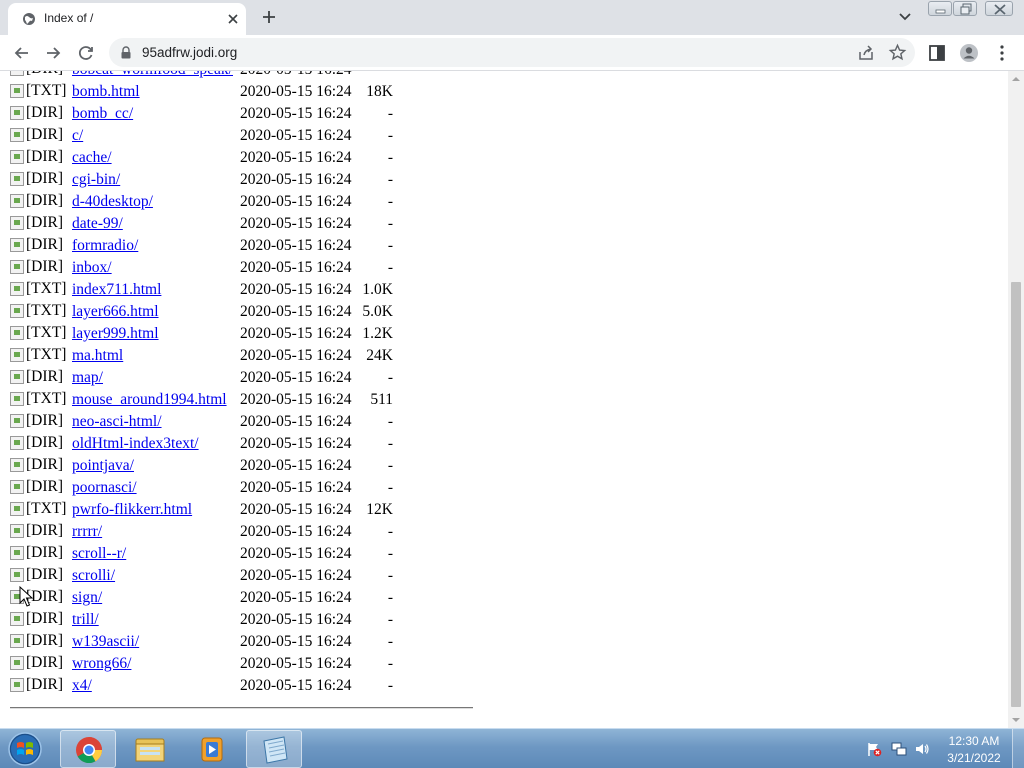 The height and width of the screenshot is (768, 1024). I want to click on close-tab-icon, so click(233, 19).